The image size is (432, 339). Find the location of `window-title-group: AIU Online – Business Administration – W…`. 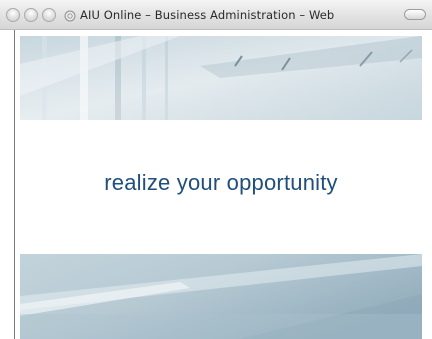

window-title-group: AIU Online – Business Administration – W… is located at coordinates (199, 15).